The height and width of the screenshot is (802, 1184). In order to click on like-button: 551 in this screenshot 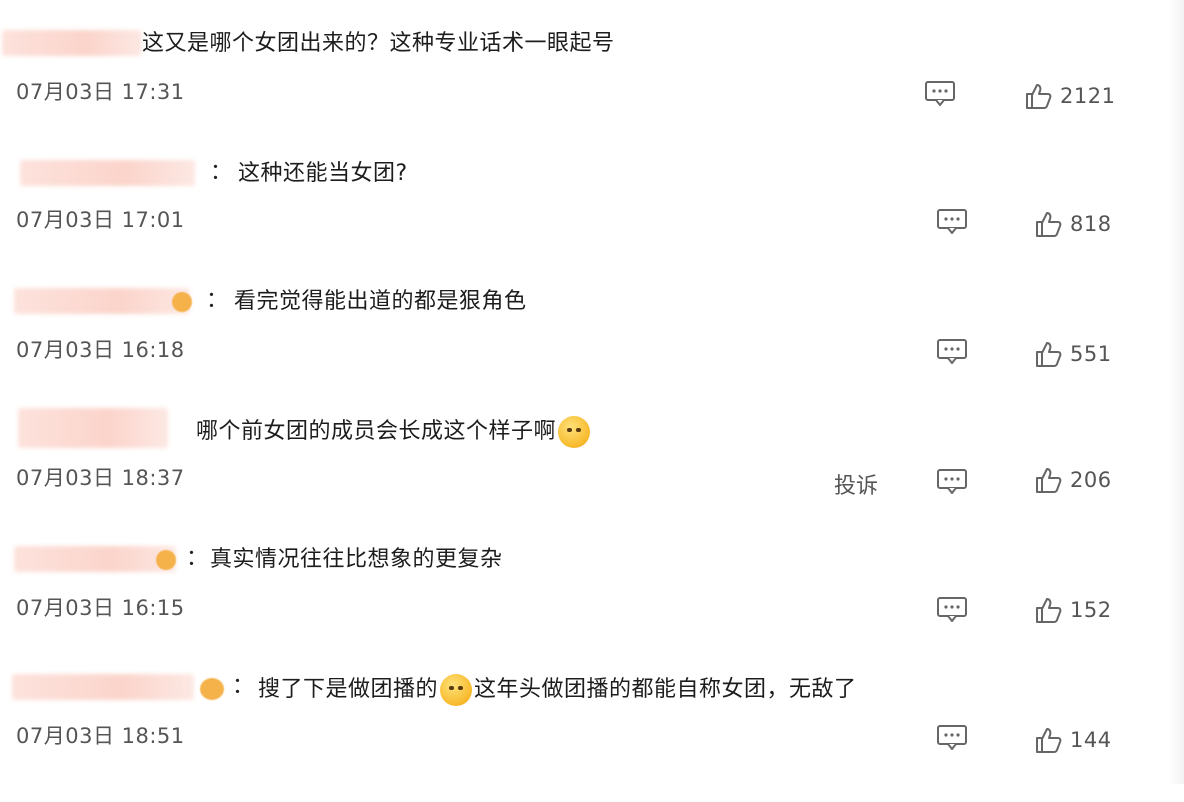, I will do `click(1073, 354)`.